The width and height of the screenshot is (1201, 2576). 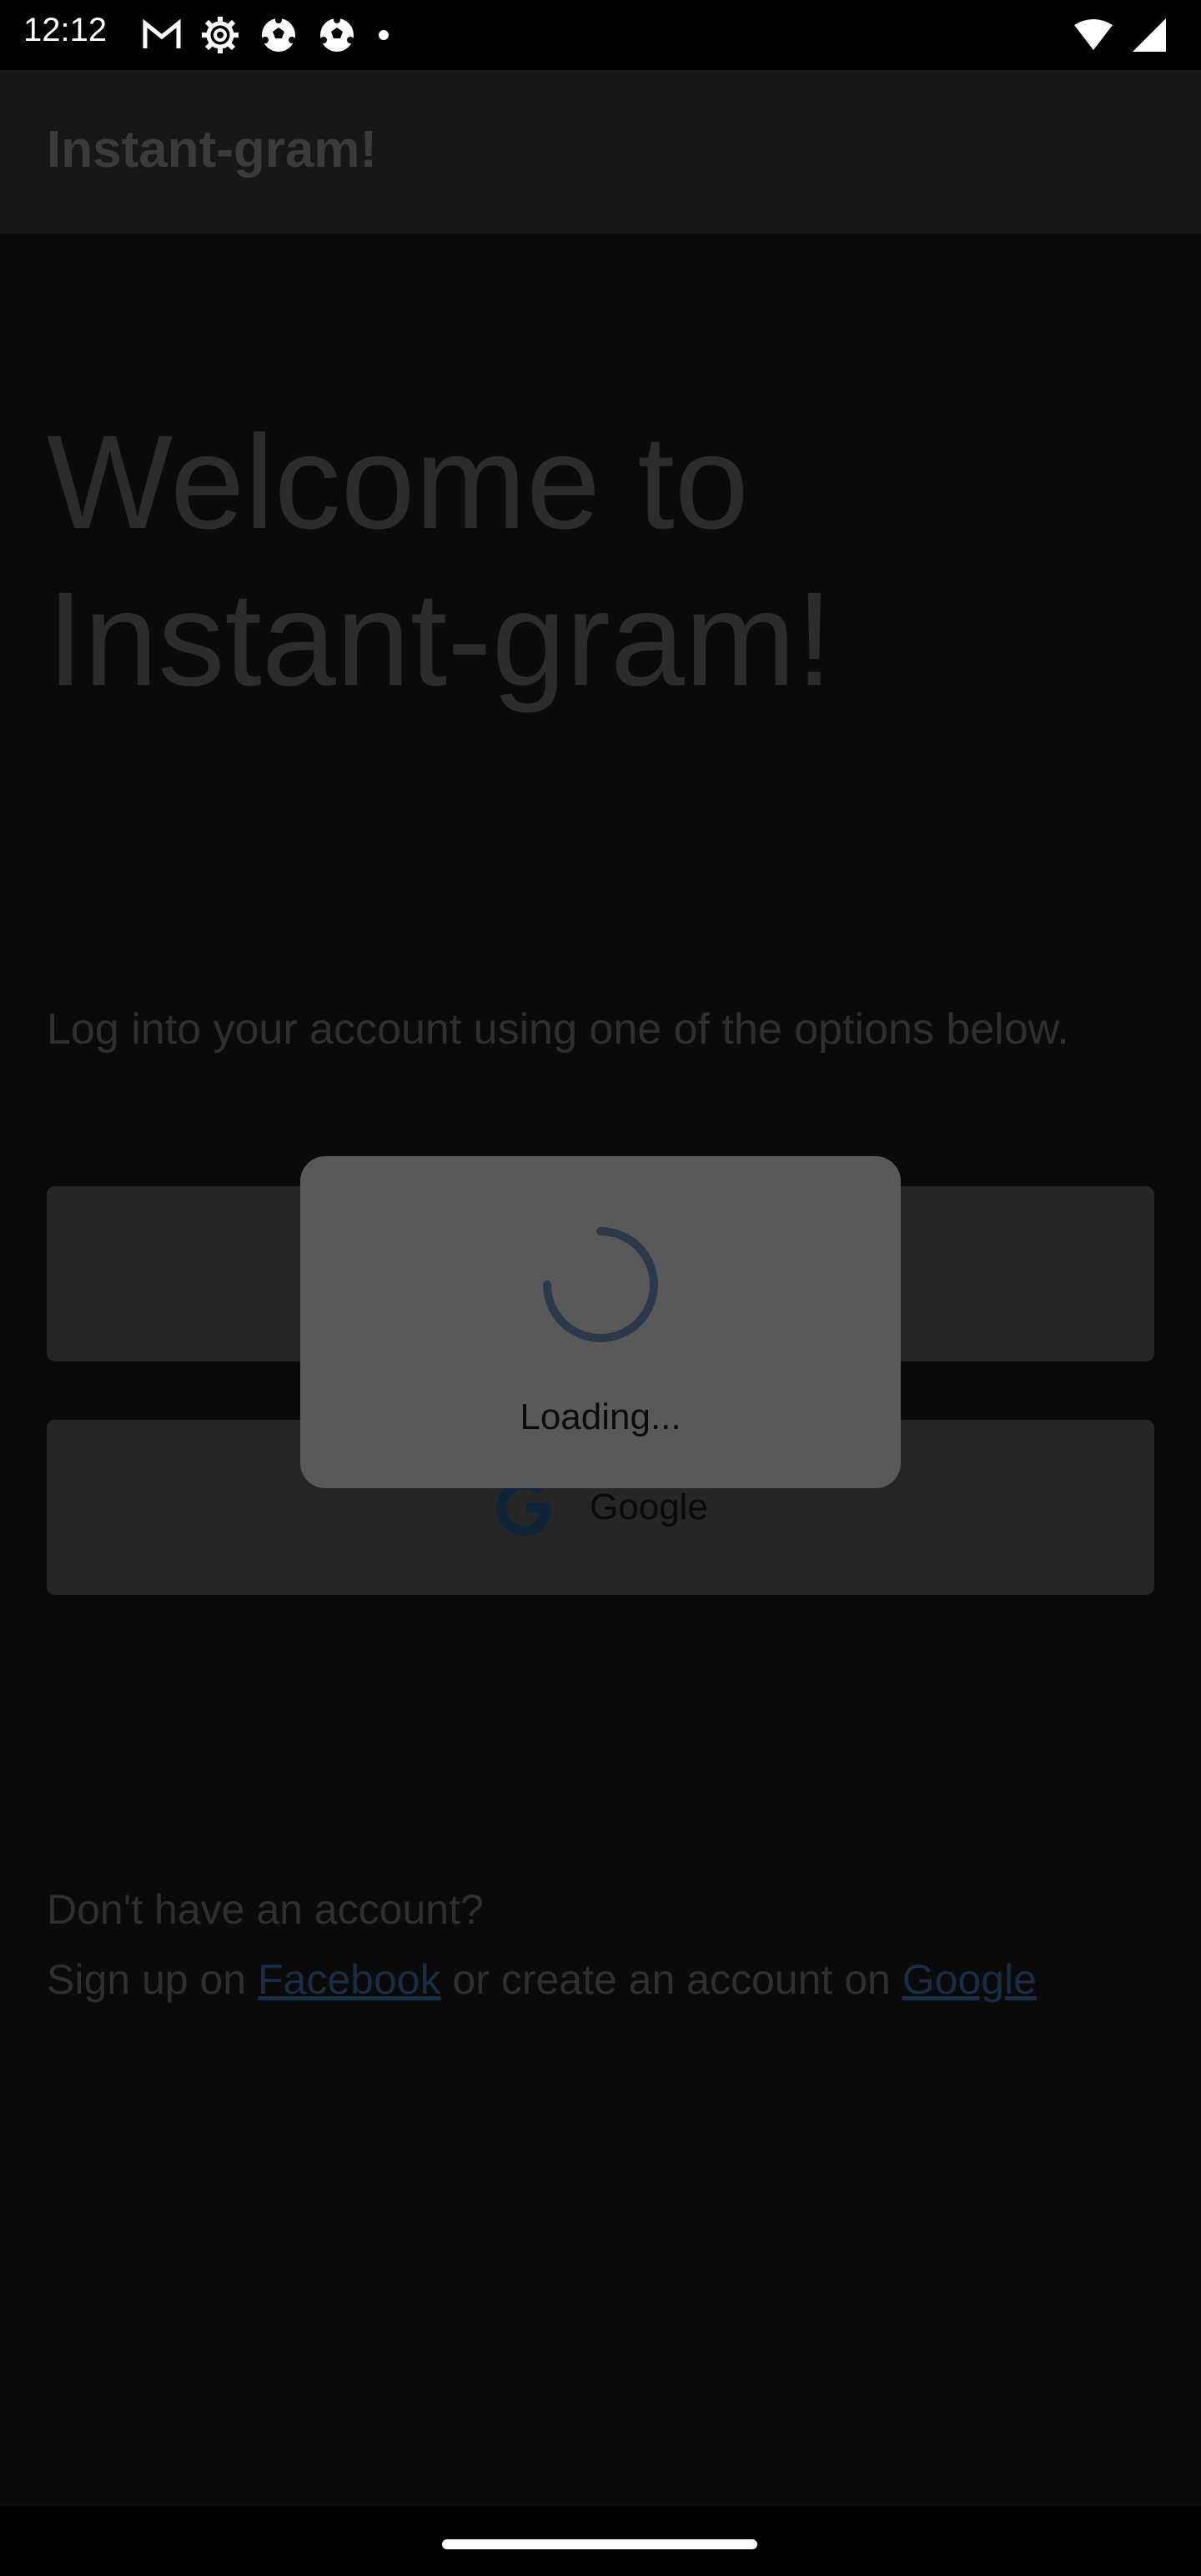 What do you see at coordinates (649, 1507) in the screenshot?
I see `google-button-label: Google` at bounding box center [649, 1507].